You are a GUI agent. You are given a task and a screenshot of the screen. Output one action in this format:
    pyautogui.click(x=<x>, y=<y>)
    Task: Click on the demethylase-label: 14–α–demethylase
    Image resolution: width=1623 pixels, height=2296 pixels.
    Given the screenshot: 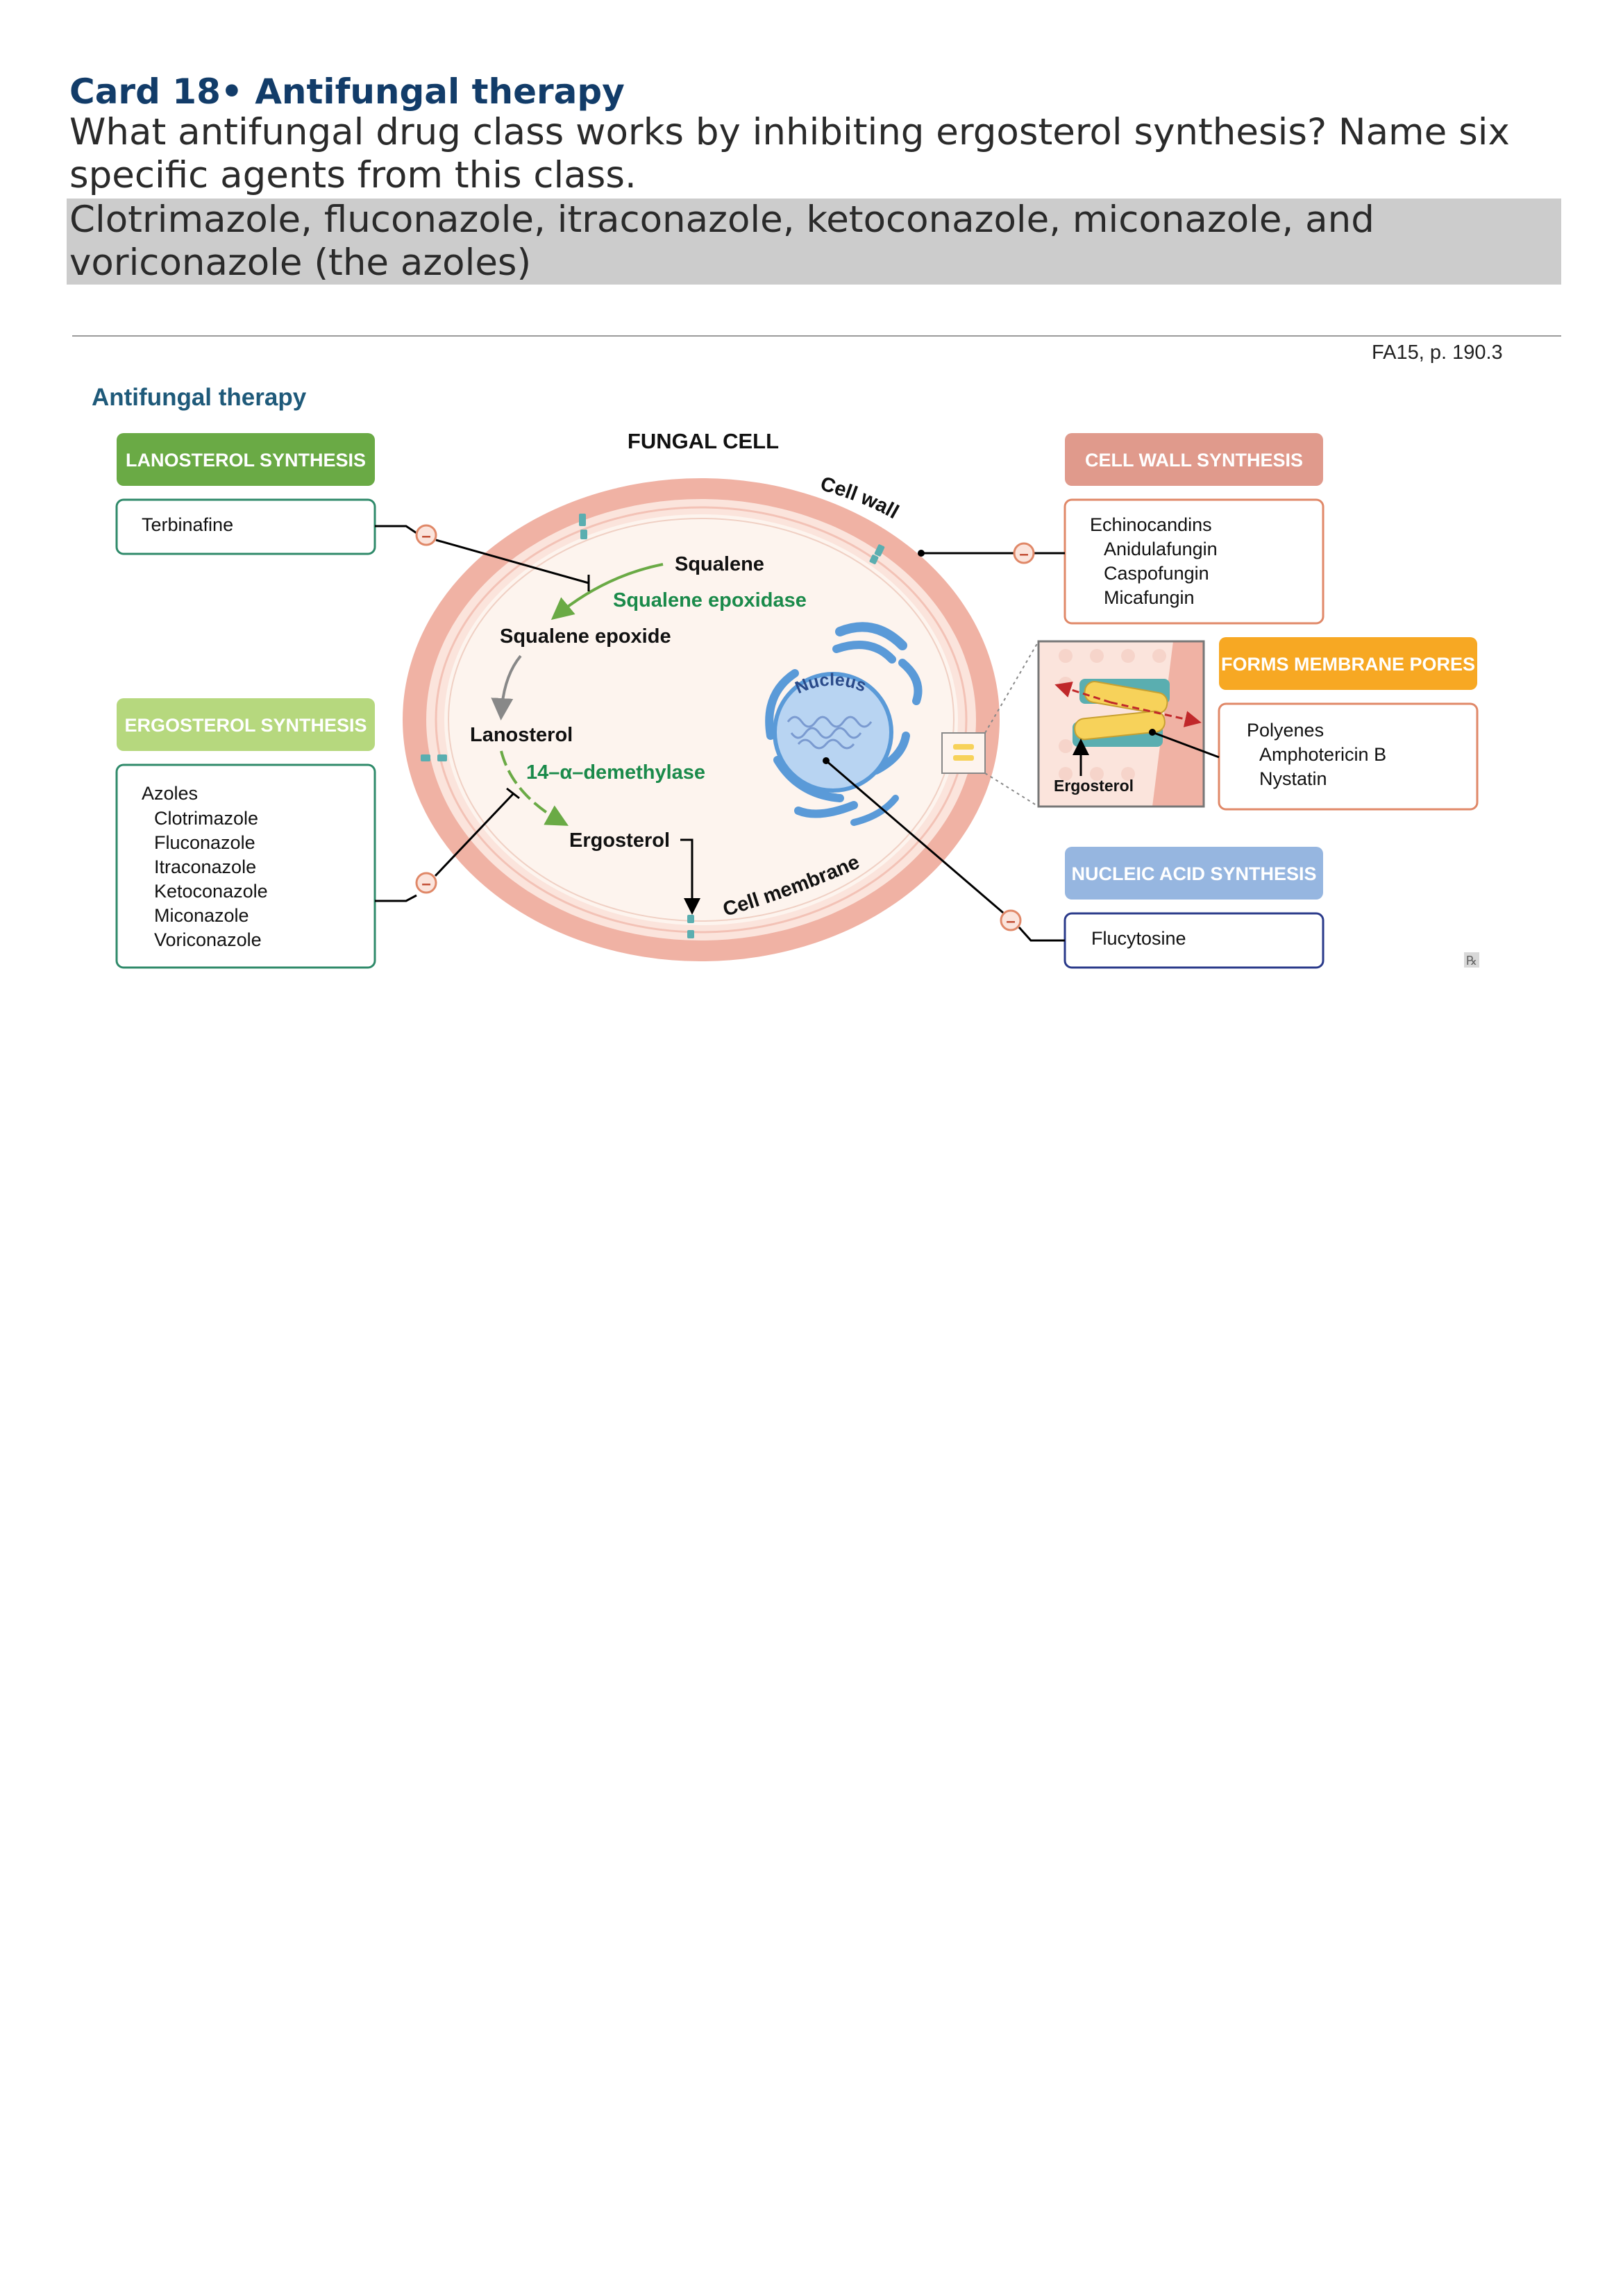 What is the action you would take?
    pyautogui.click(x=615, y=772)
    